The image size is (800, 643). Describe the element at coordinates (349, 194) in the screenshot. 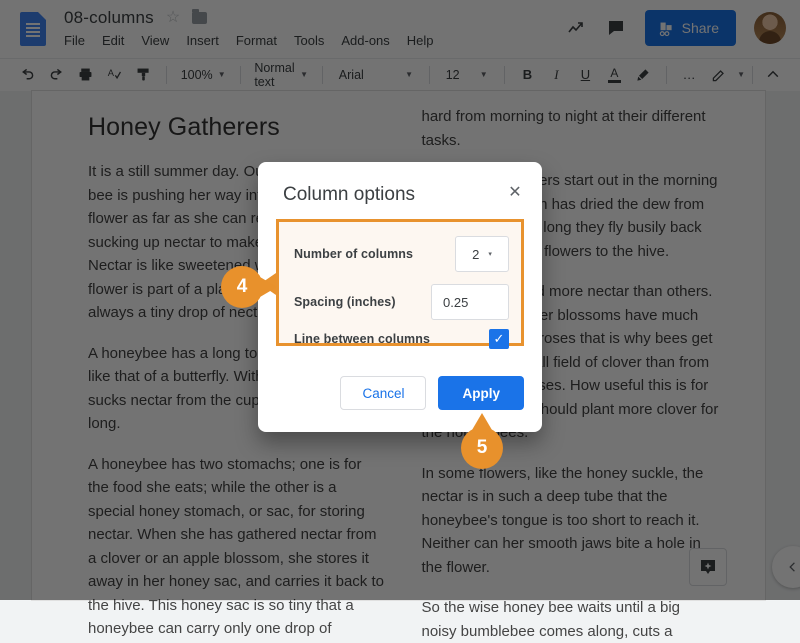

I see `dialog-title: Column options` at that location.